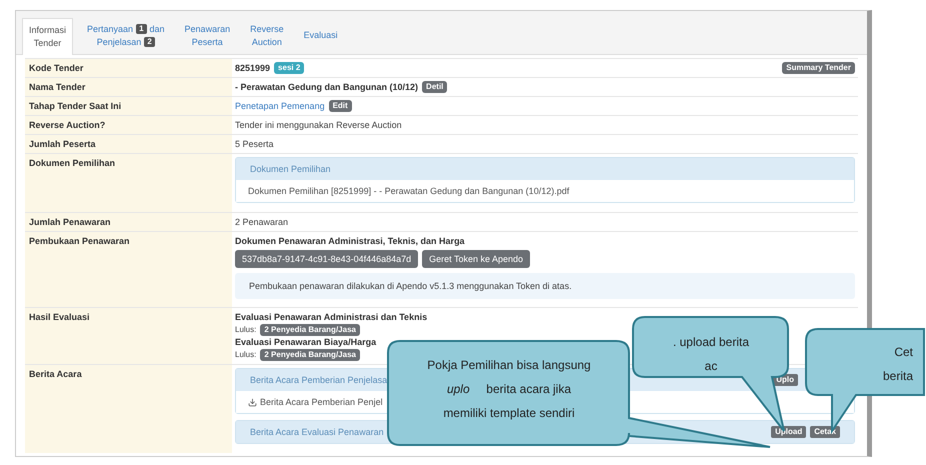  Describe the element at coordinates (317, 432) in the screenshot. I see `panel-heading: Berita Acara Evaluasi Penawaran` at that location.